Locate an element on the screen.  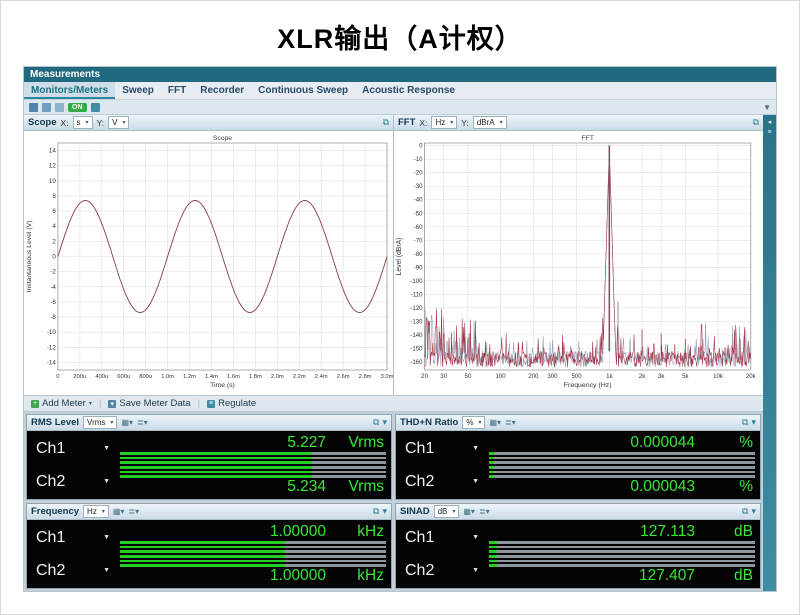
regulate-button: ≡ Regulate is located at coordinates (231, 403).